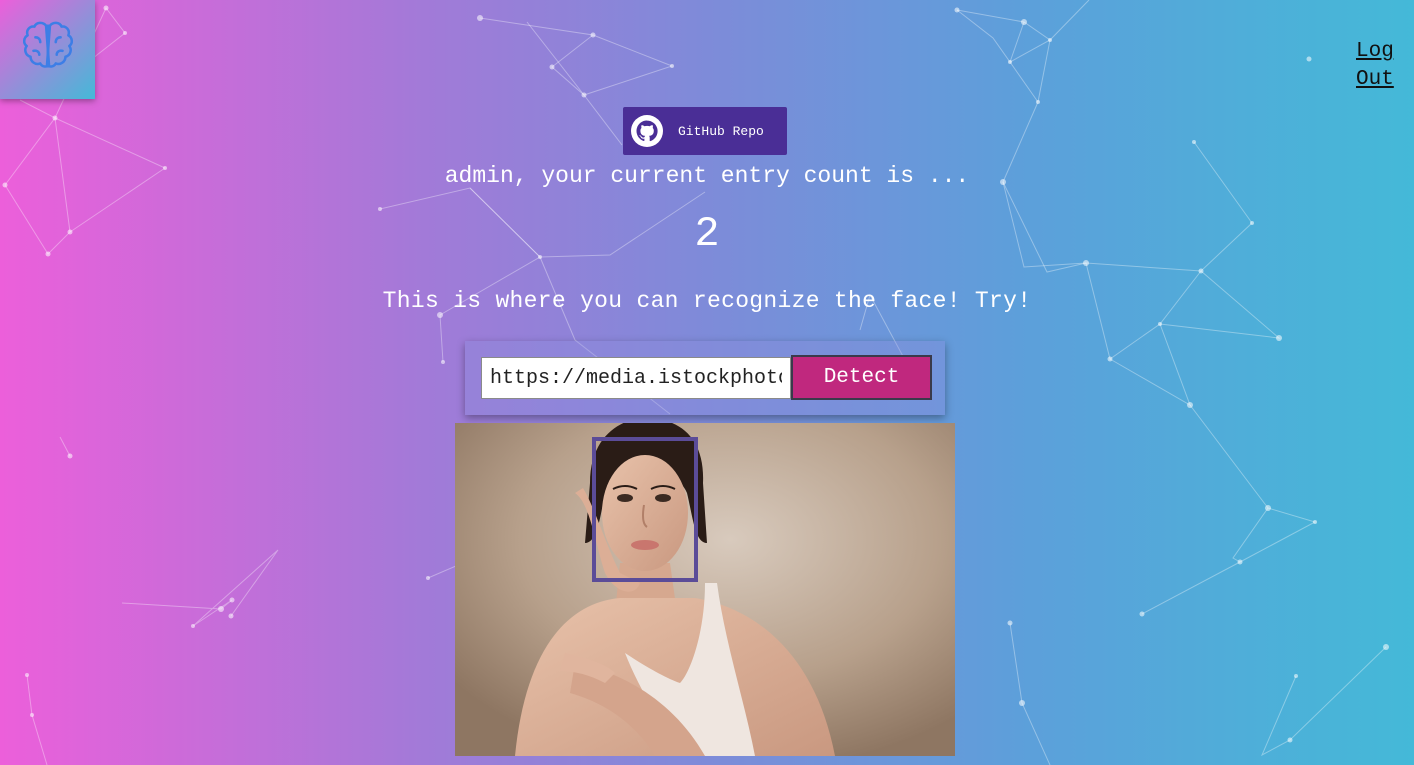 This screenshot has width=1414, height=765. I want to click on github-icon, so click(647, 131).